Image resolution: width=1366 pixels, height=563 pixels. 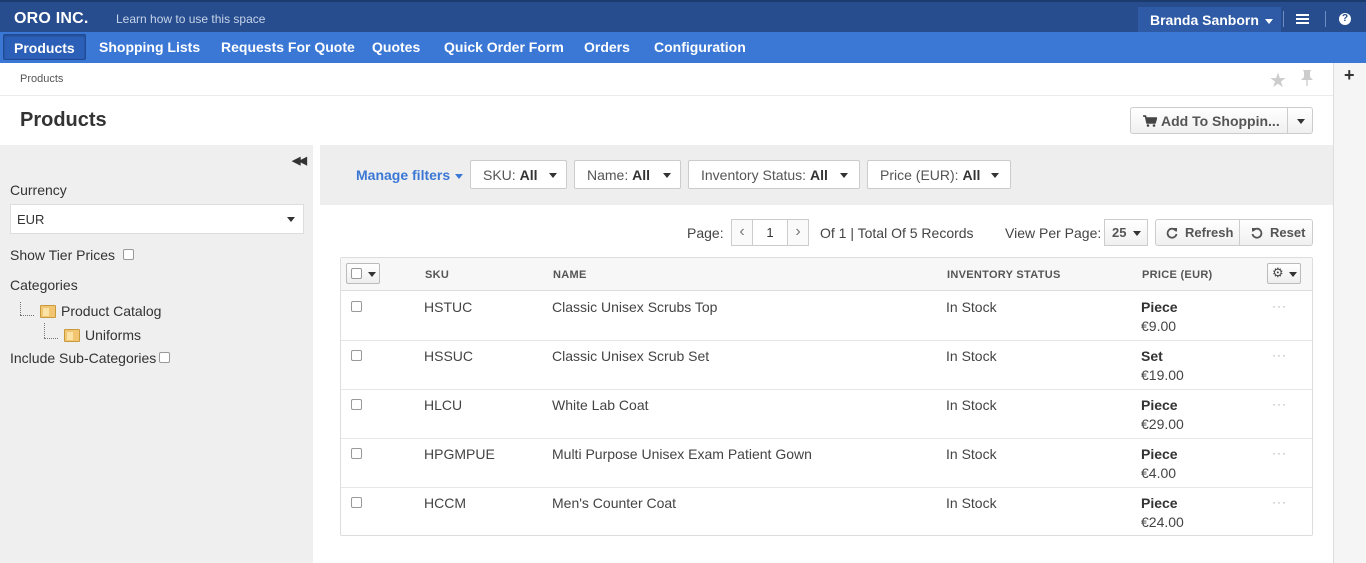 I want to click on filter-price: Price (EUR): All, so click(x=939, y=174).